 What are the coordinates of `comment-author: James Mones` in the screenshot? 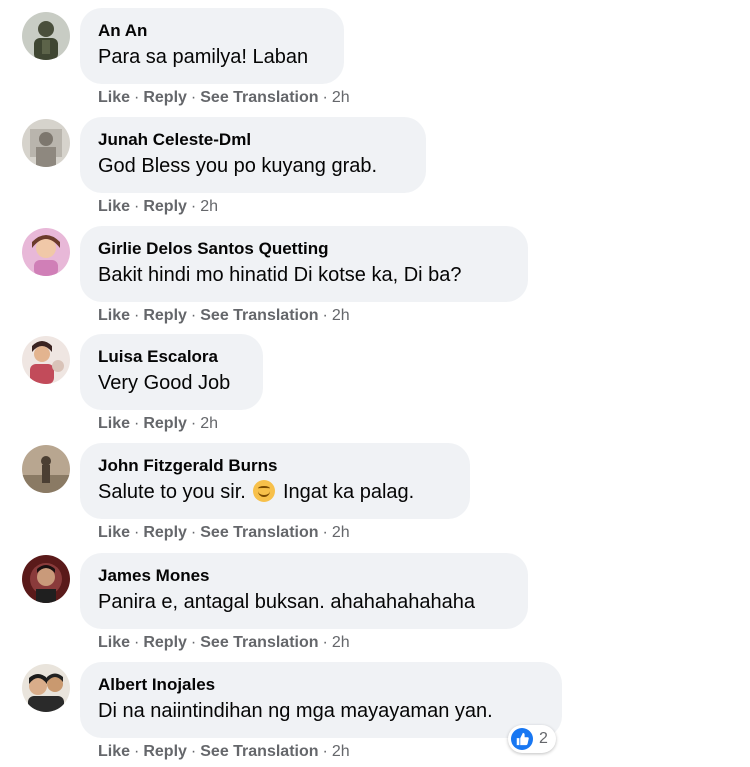 It's located at (304, 576).